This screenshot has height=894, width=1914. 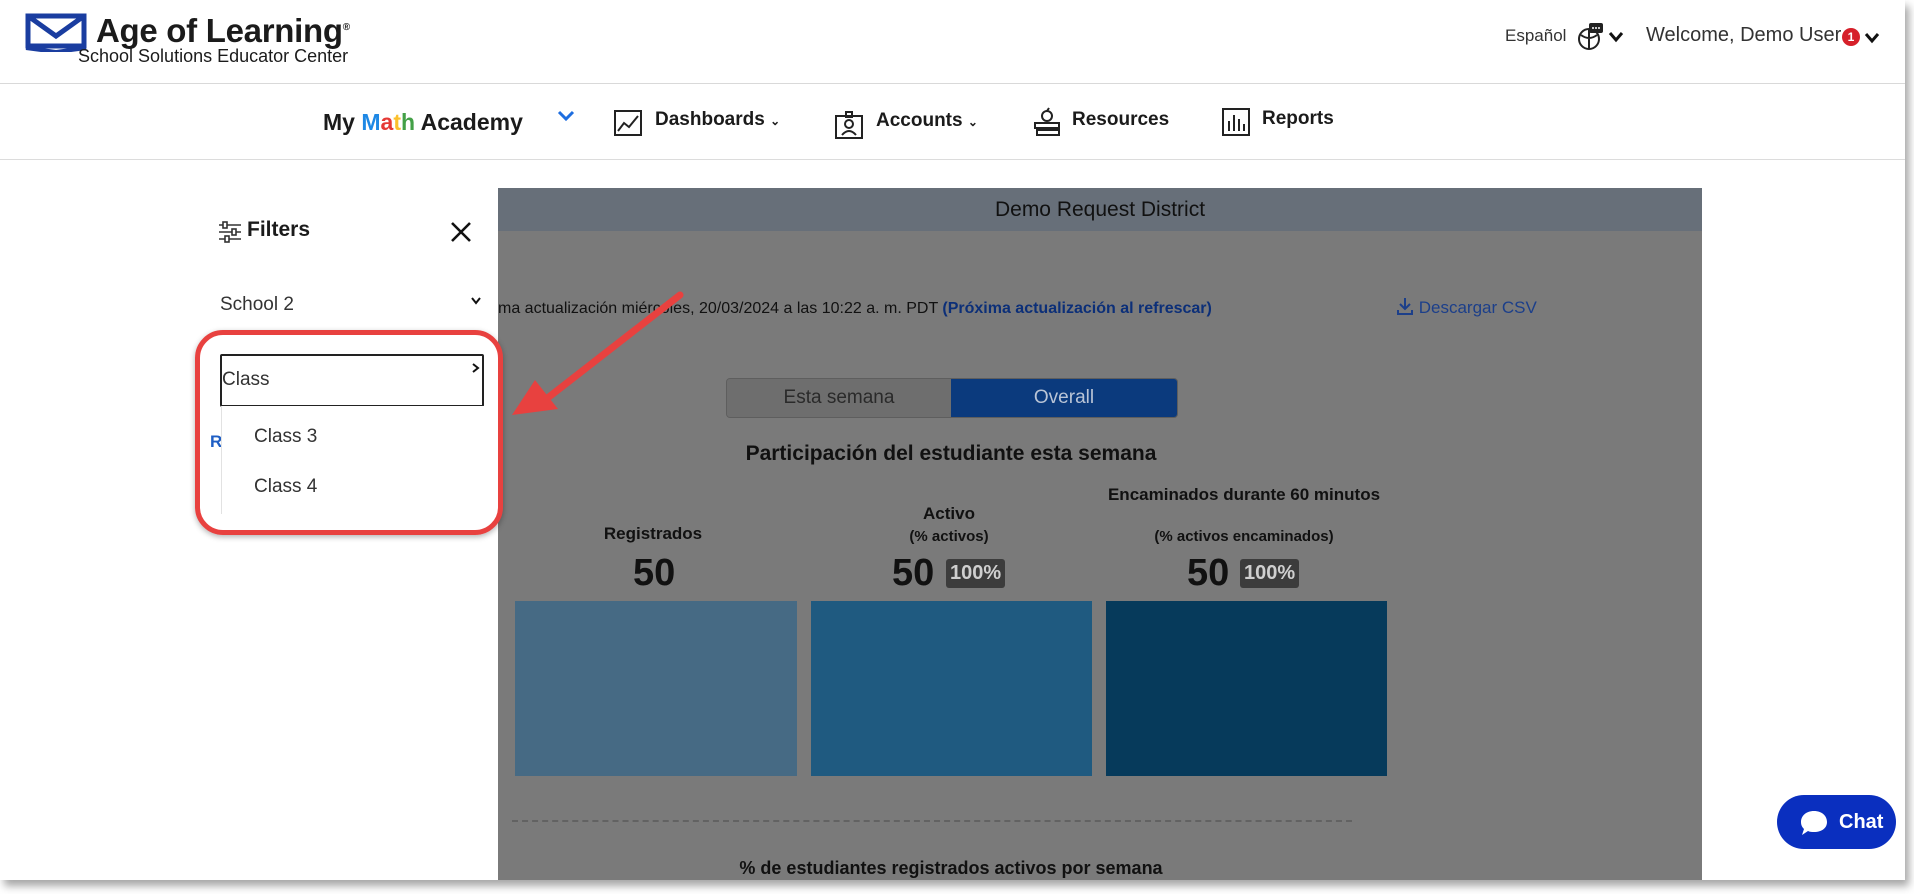 What do you see at coordinates (1861, 822) in the screenshot?
I see `chat-label: Chat` at bounding box center [1861, 822].